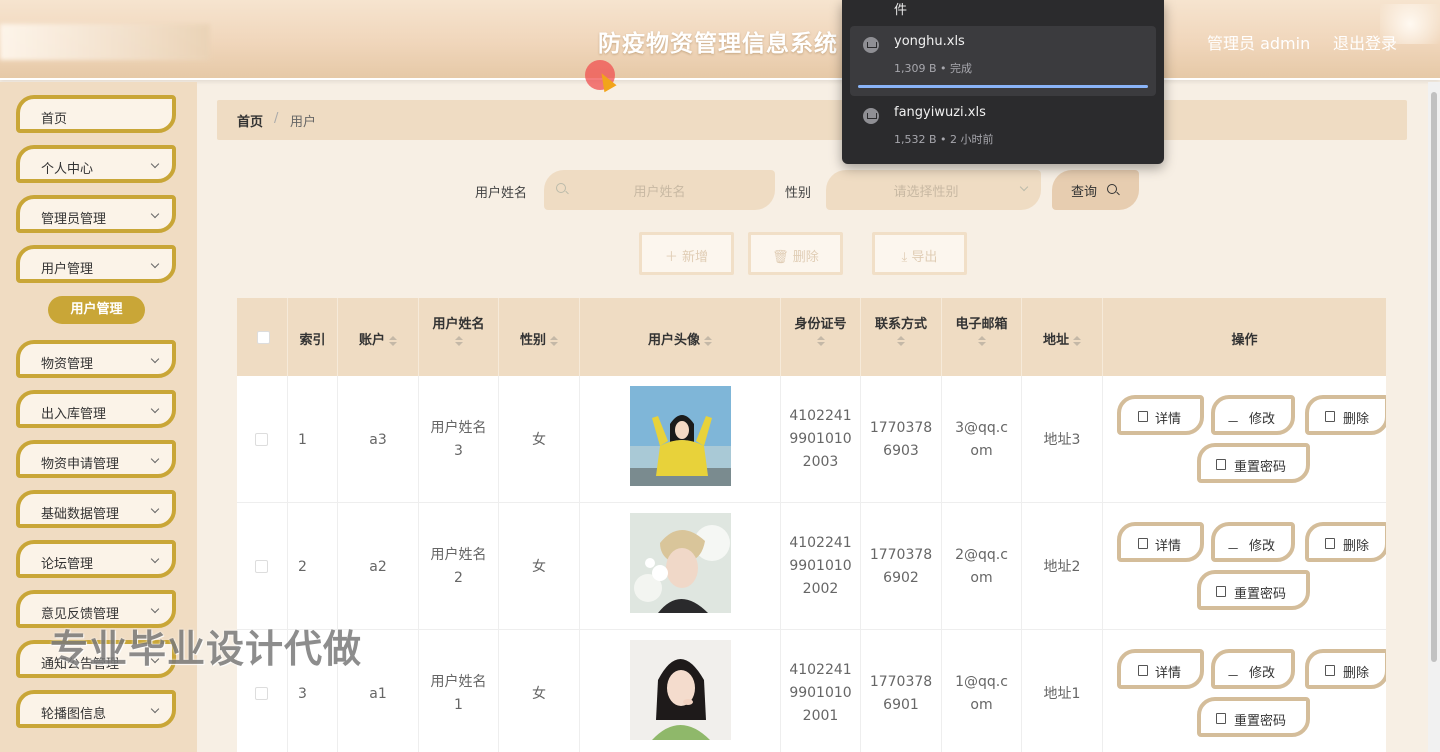 The height and width of the screenshot is (752, 1440). I want to click on phone-cell: 1770378 6902, so click(901, 566).